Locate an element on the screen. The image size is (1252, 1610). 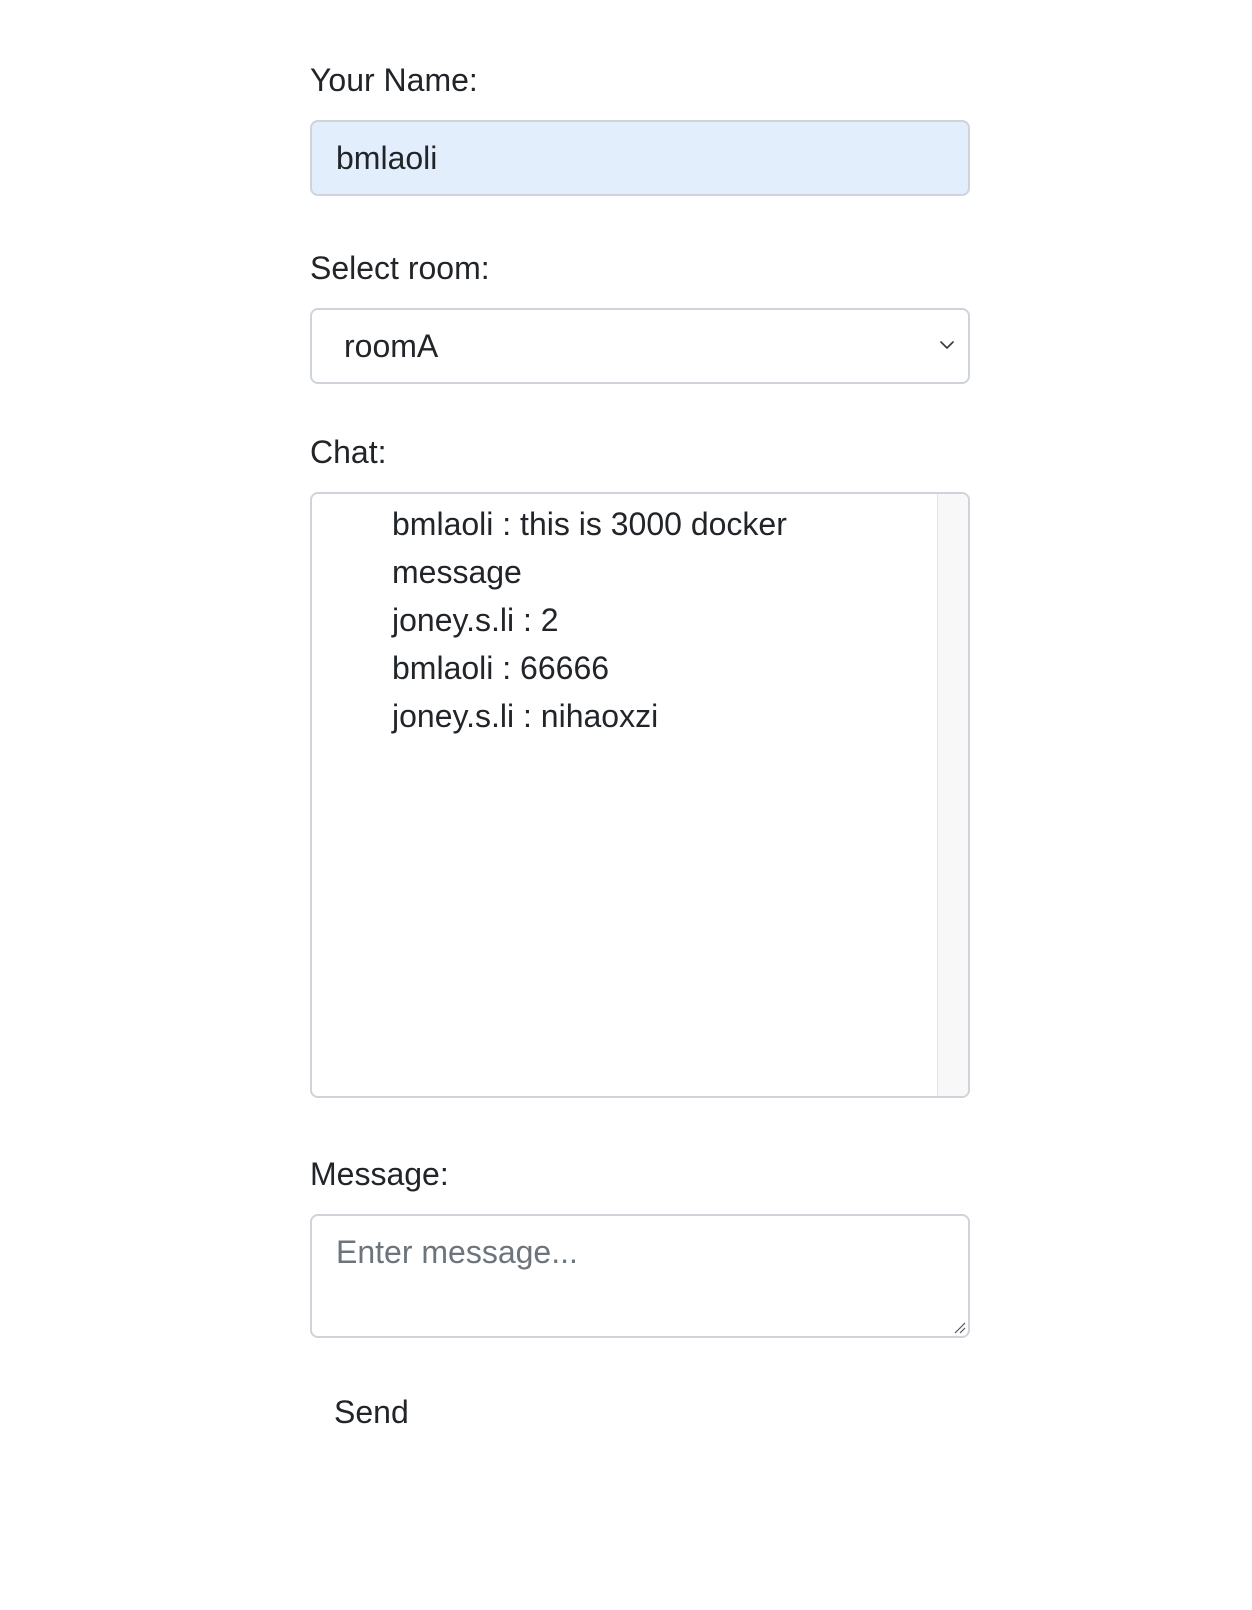
message-input is located at coordinates (640, 1276).